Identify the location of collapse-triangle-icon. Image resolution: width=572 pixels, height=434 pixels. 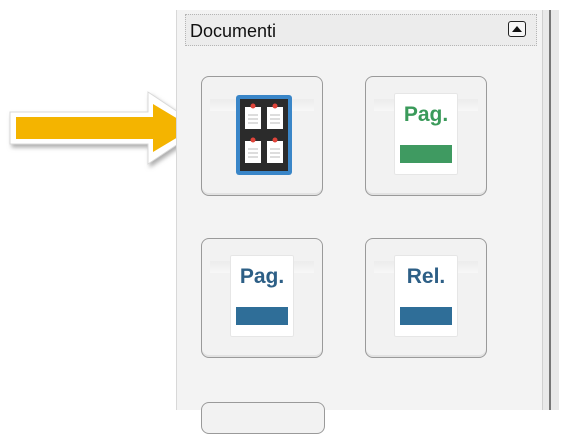
(517, 29).